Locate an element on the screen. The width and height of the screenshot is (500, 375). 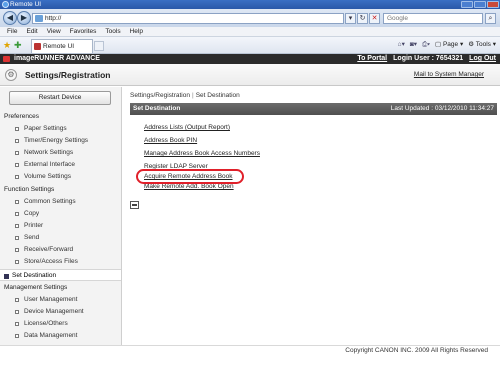
sidebar-item-external-interface: External Interface is located at coordinates (60, 165).